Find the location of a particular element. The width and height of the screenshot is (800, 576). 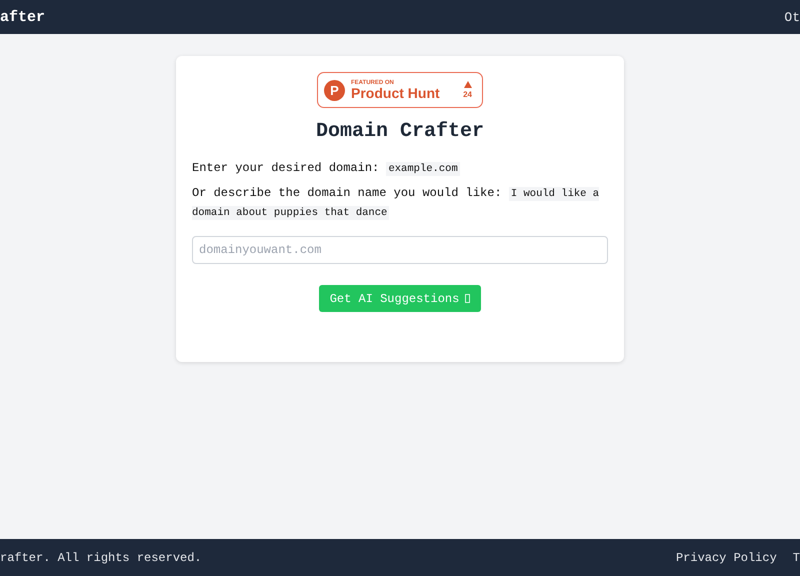

instruction-text: Or describe the domain name you would like: I would like a domain about puppies that dance is located at coordinates (396, 203).